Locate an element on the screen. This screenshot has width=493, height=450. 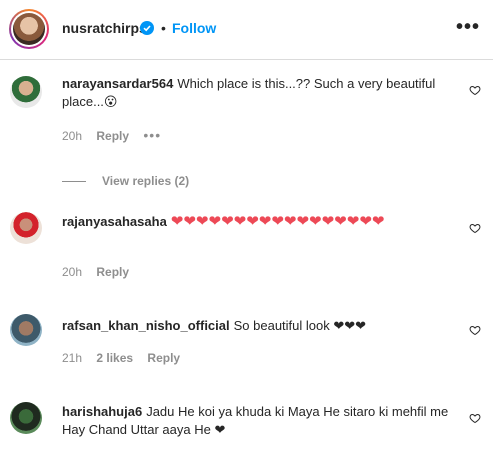
comment-username: narayansardar564 is located at coordinates (117, 83).